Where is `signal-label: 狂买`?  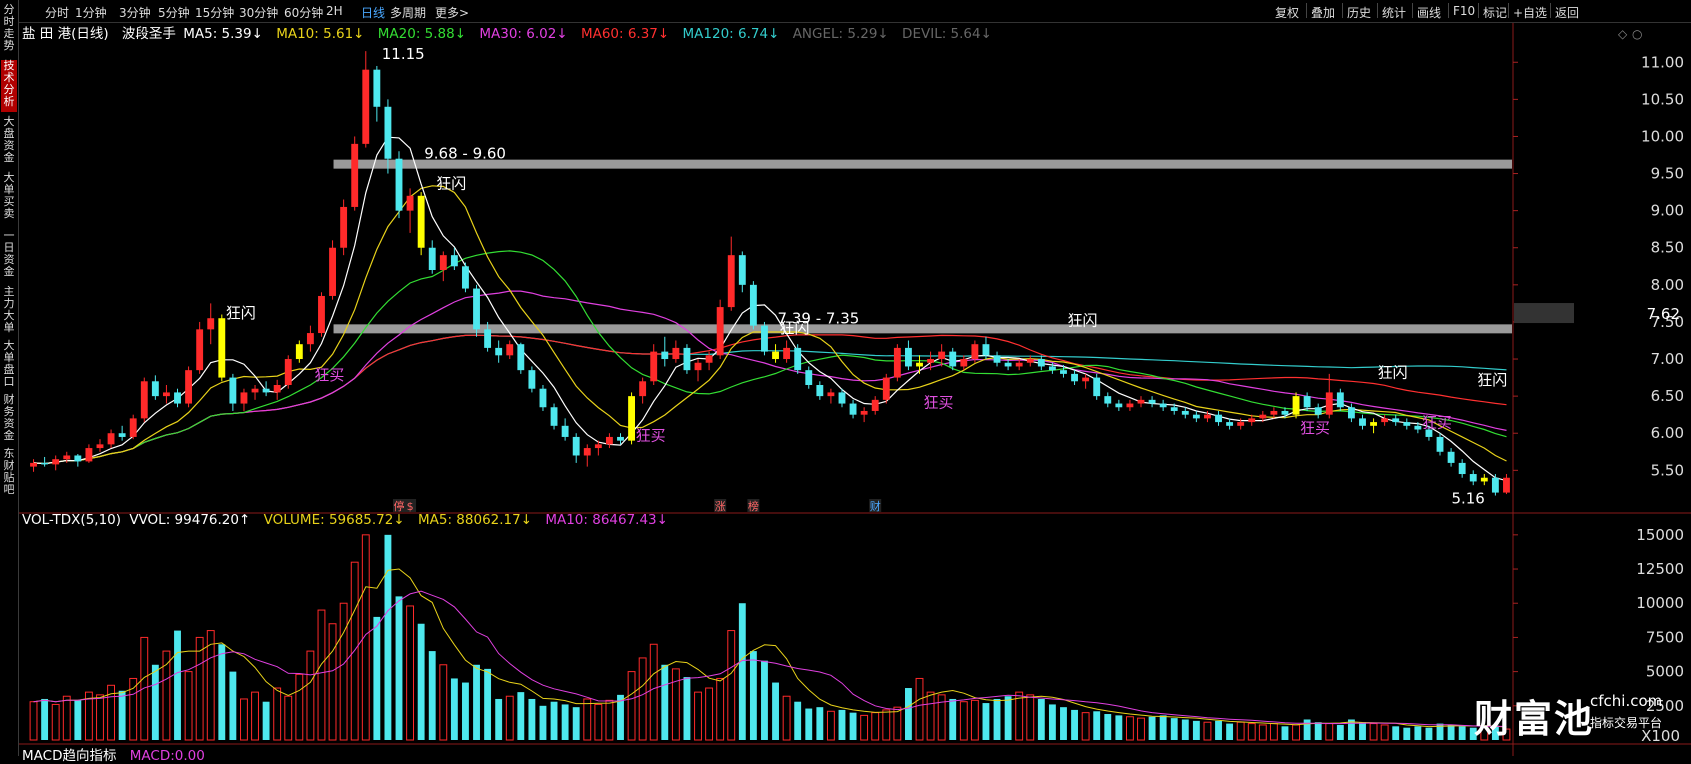
signal-label: 狂买 is located at coordinates (651, 436).